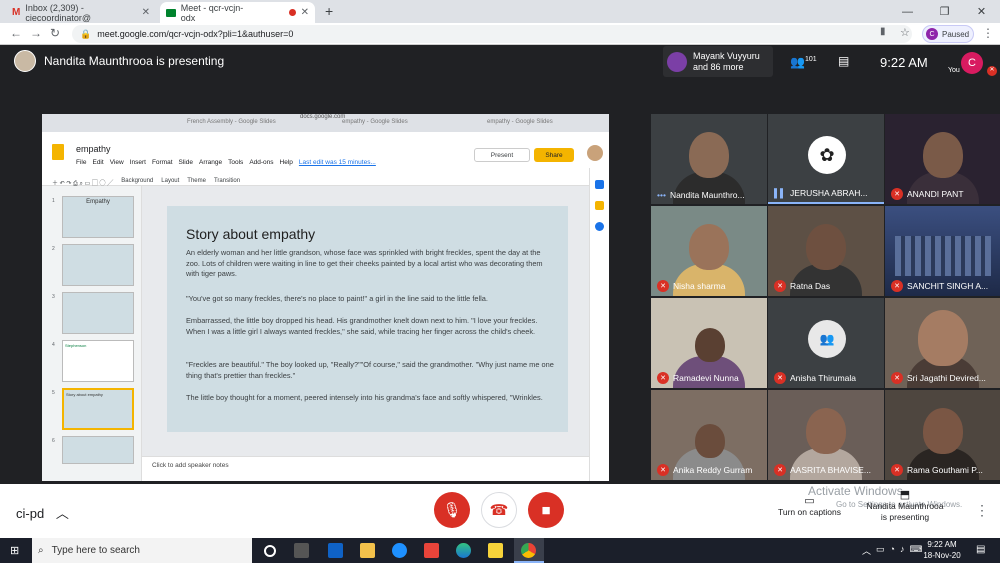 This screenshot has height=563, width=1000. I want to click on meet-icon, so click(171, 12).